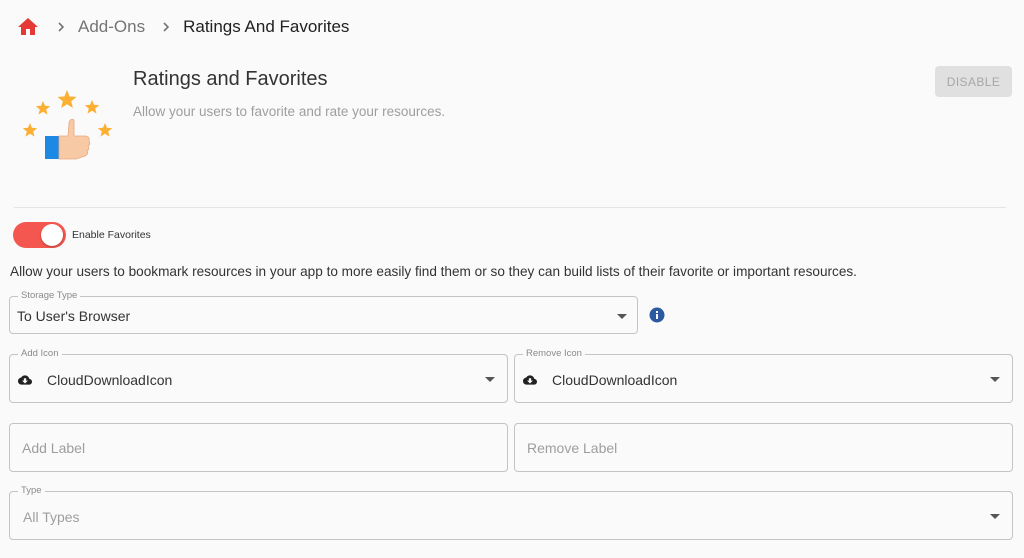 The image size is (1024, 558). What do you see at coordinates (615, 380) in the screenshot?
I see `remove-icon-value: CloudDownloadIcon` at bounding box center [615, 380].